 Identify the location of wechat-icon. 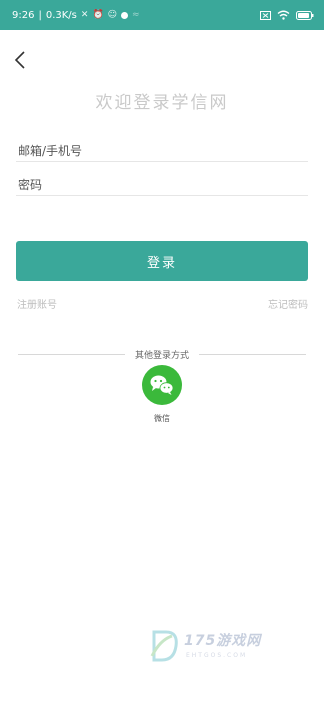
(162, 385).